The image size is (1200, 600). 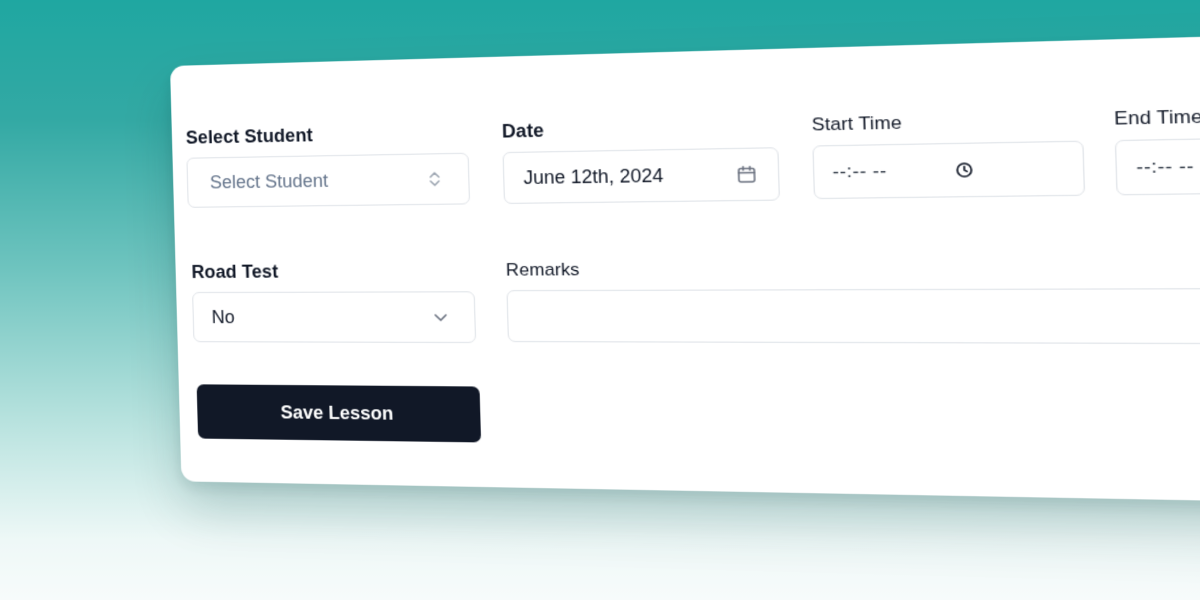 I want to click on end-time-field: End Time --:-- --, so click(x=1157, y=149).